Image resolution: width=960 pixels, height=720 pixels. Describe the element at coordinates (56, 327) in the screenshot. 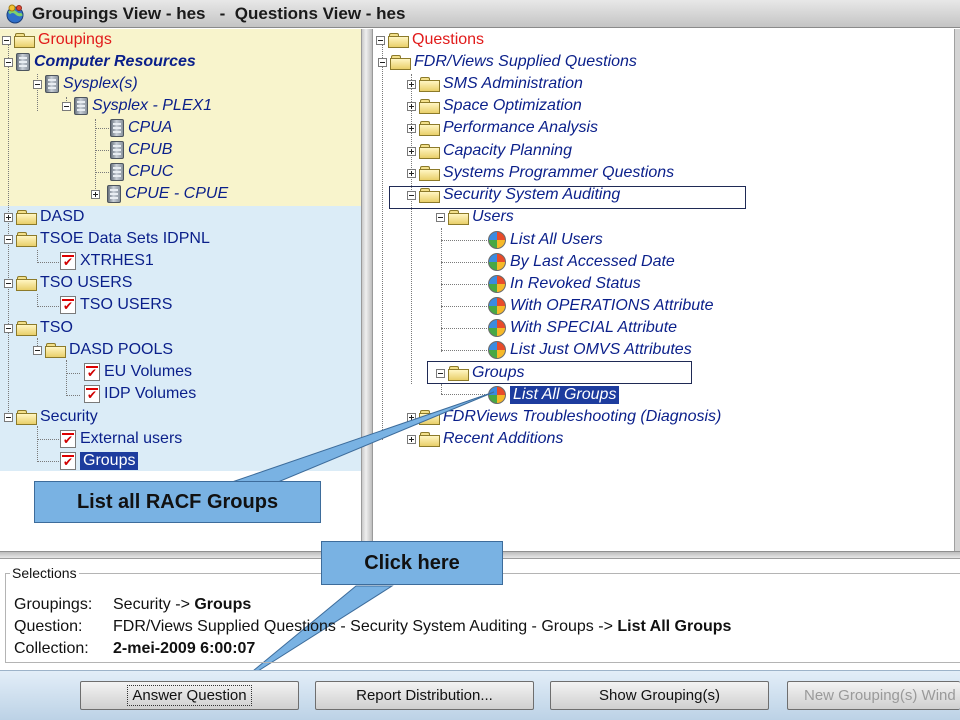

I see `tso-label: TSO` at that location.